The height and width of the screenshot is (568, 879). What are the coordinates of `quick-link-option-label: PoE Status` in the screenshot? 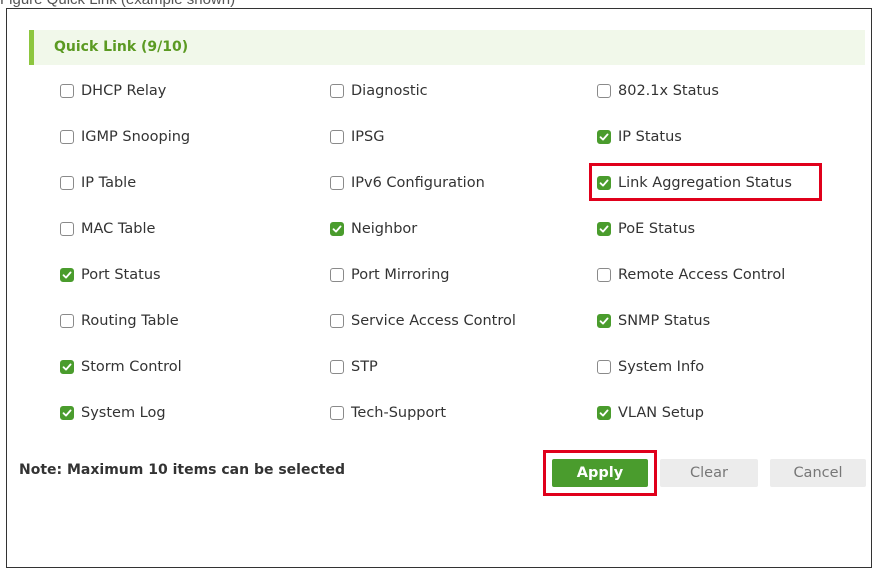 It's located at (657, 229).